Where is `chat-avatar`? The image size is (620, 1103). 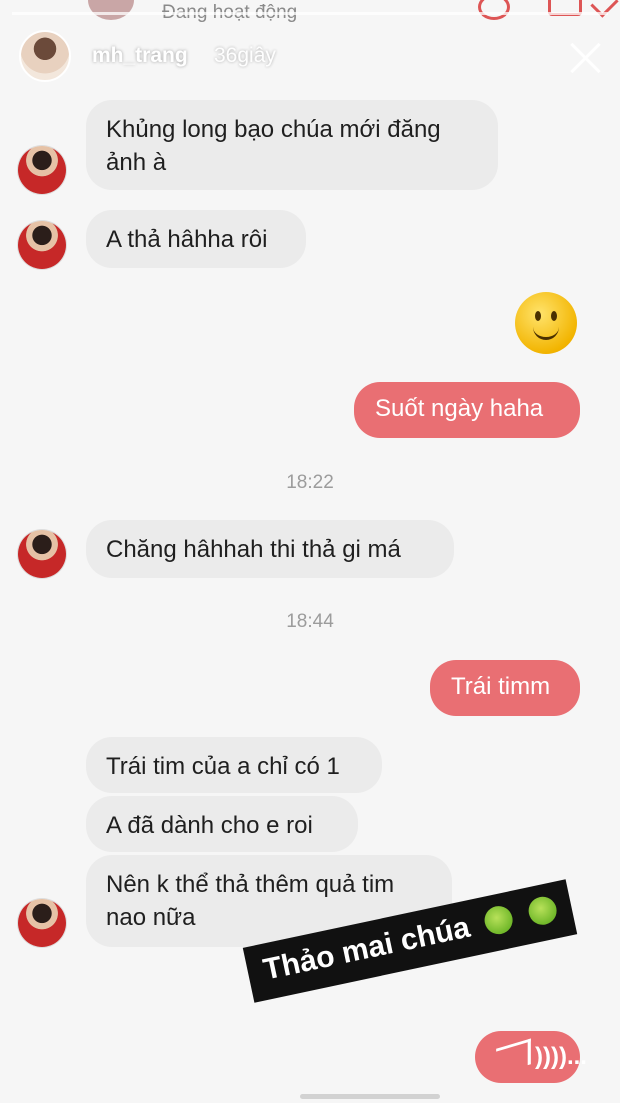 chat-avatar is located at coordinates (111, 10).